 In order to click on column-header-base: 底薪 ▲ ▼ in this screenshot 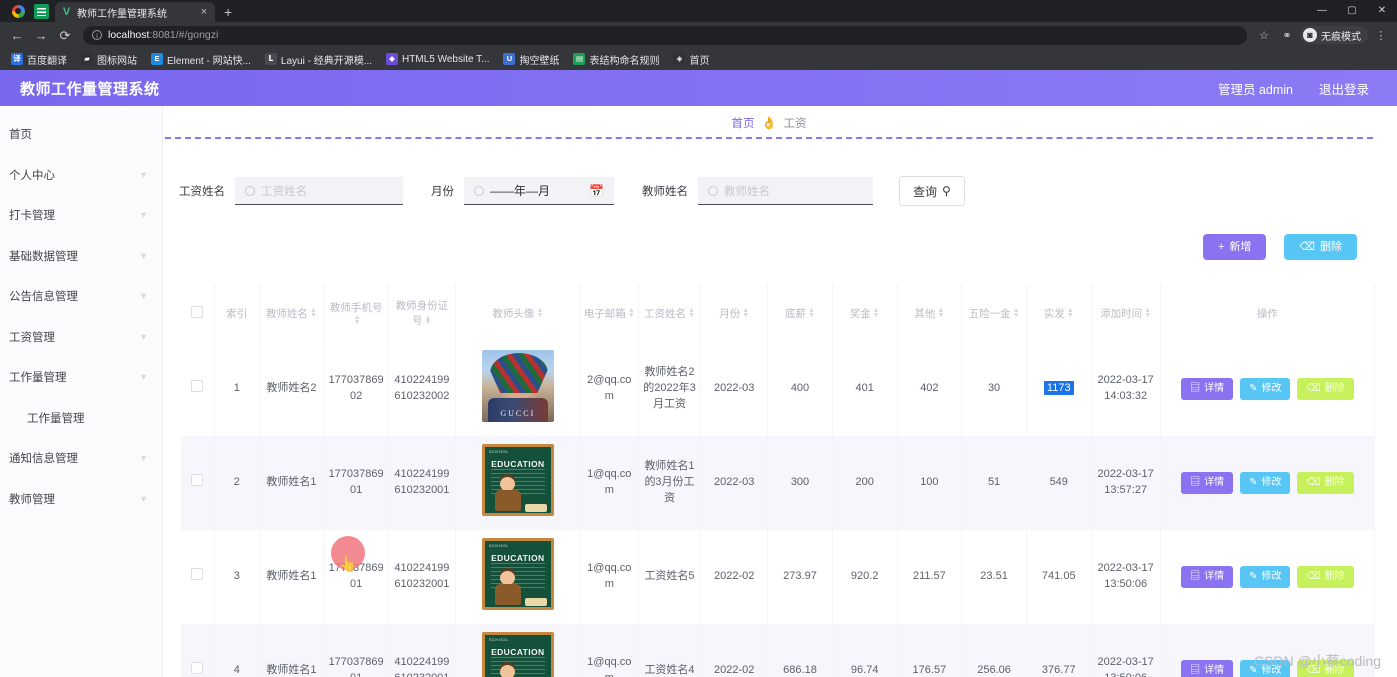, I will do `click(800, 313)`.